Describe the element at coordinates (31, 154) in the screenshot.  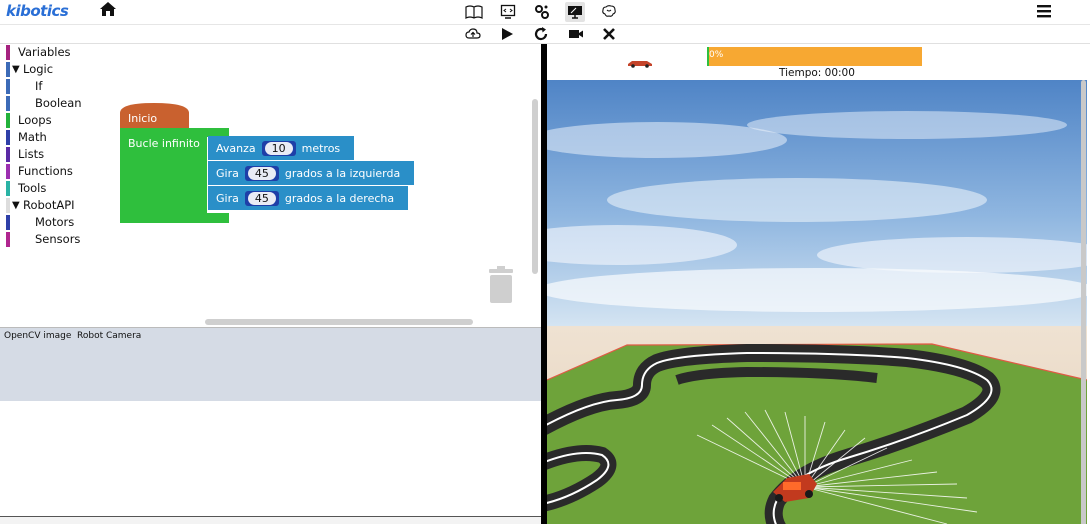
I see `toolbox-item-label: Lists` at that location.